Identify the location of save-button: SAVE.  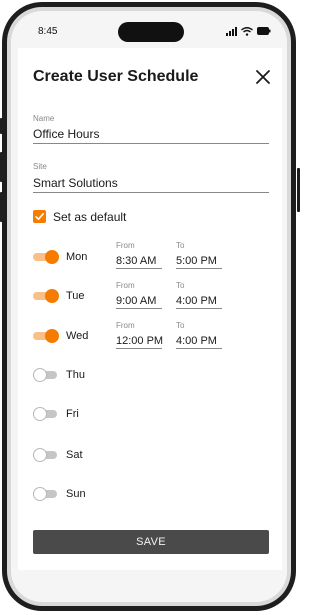
(151, 542).